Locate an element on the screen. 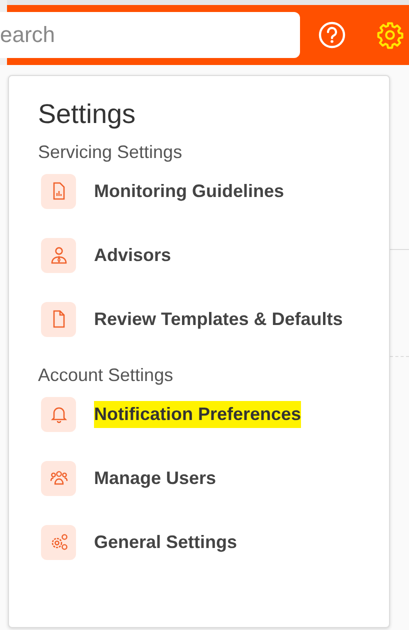  section-heading: Servicing Settings is located at coordinates (111, 153).